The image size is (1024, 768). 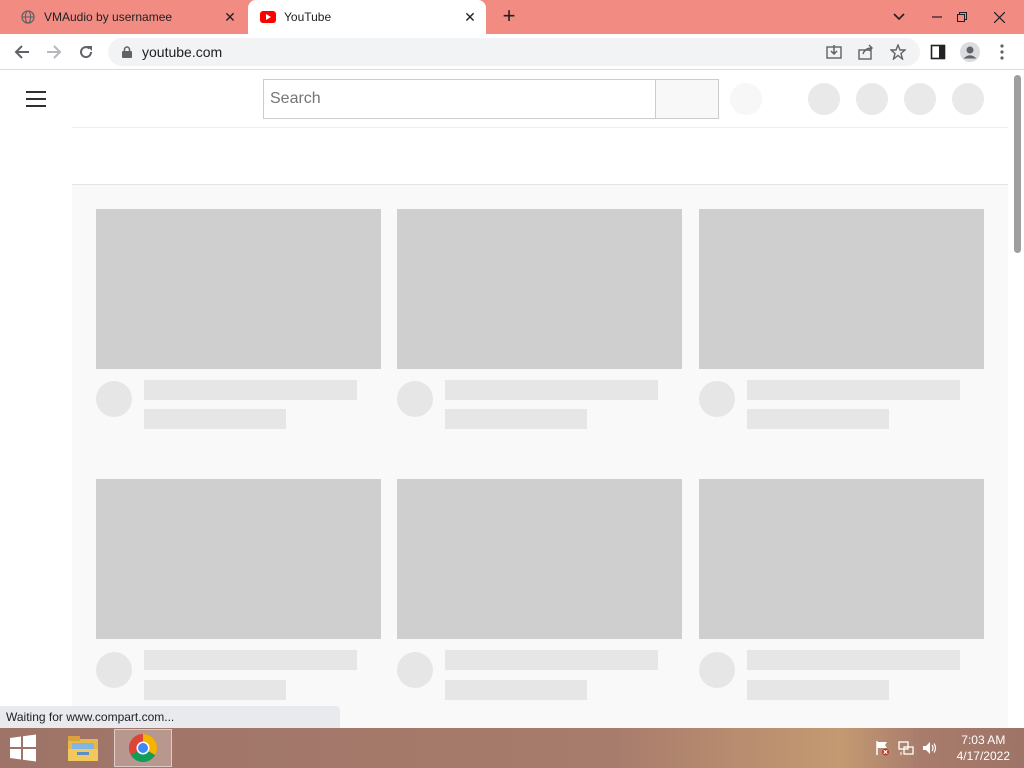 What do you see at coordinates (930, 748) in the screenshot?
I see `volume-icon` at bounding box center [930, 748].